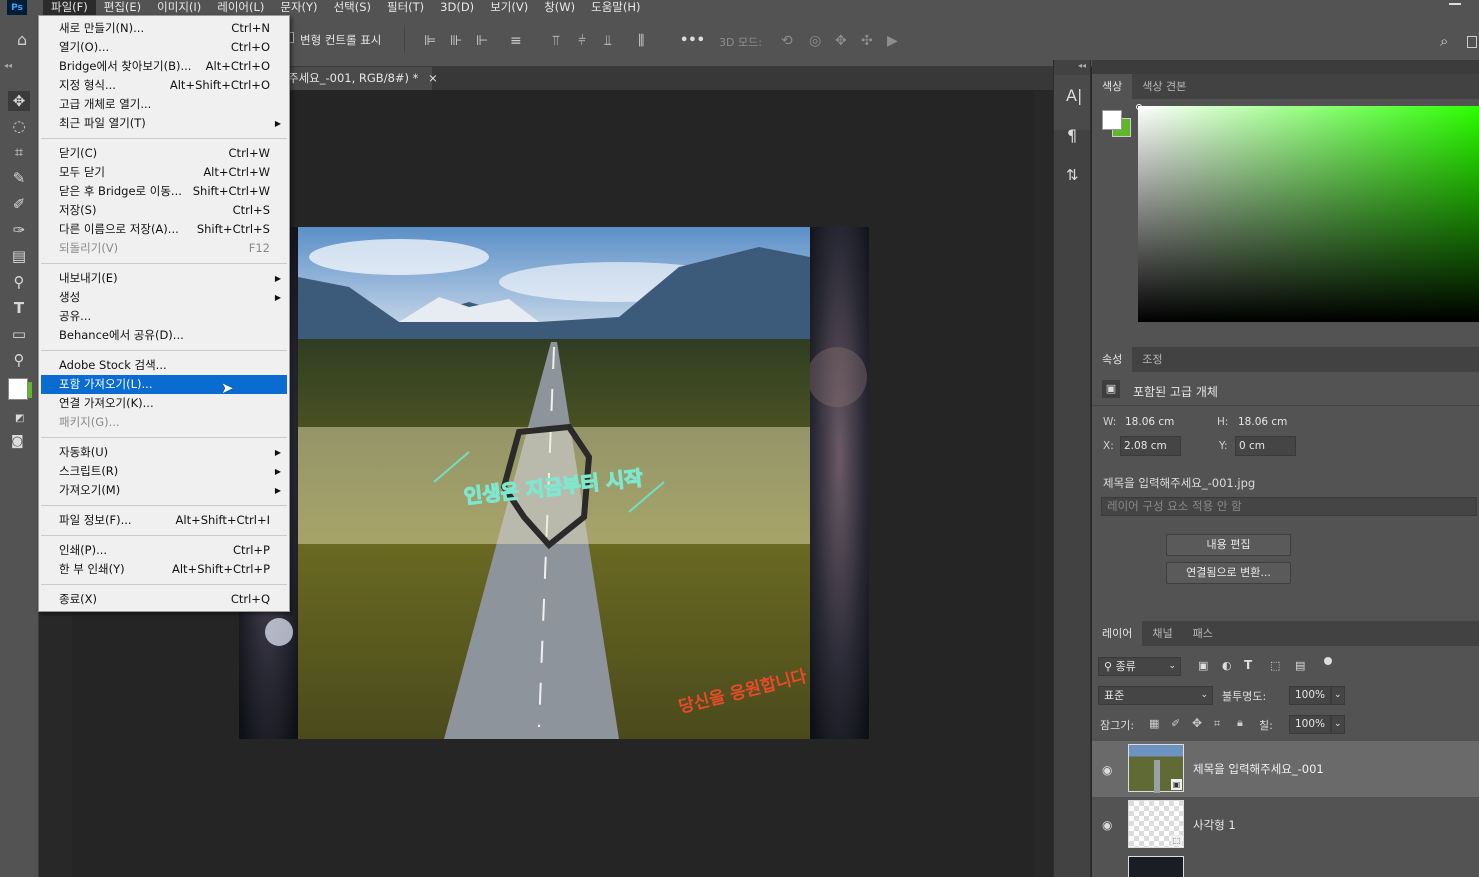 The width and height of the screenshot is (1479, 877). What do you see at coordinates (1175, 723) in the screenshot?
I see `lock-pixels-icon: ✐` at bounding box center [1175, 723].